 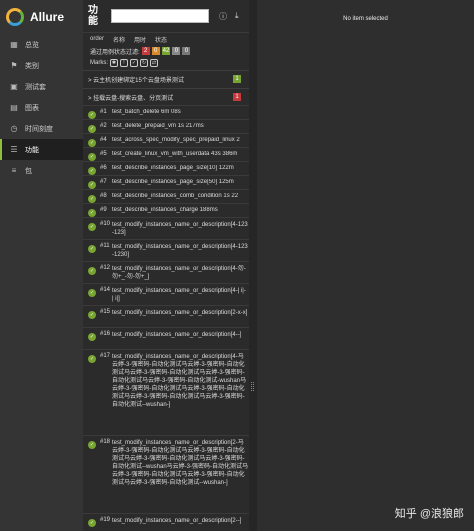 What do you see at coordinates (237, 97) in the screenshot?
I see `group-count: 1` at bounding box center [237, 97].